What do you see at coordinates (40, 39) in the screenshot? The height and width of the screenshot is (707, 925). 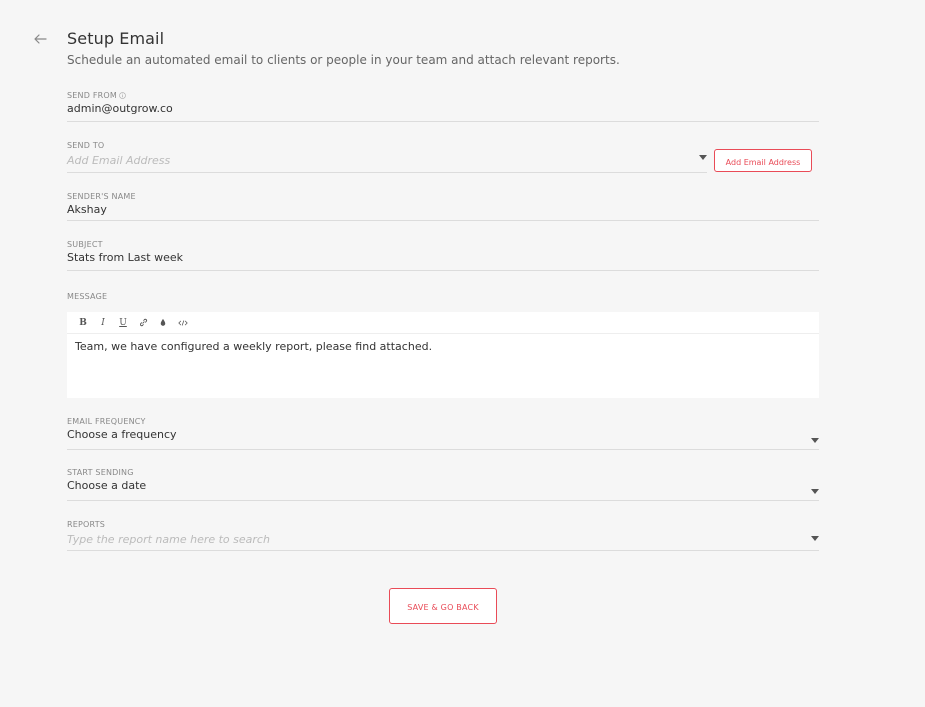 I see `back-arrow-icon` at bounding box center [40, 39].